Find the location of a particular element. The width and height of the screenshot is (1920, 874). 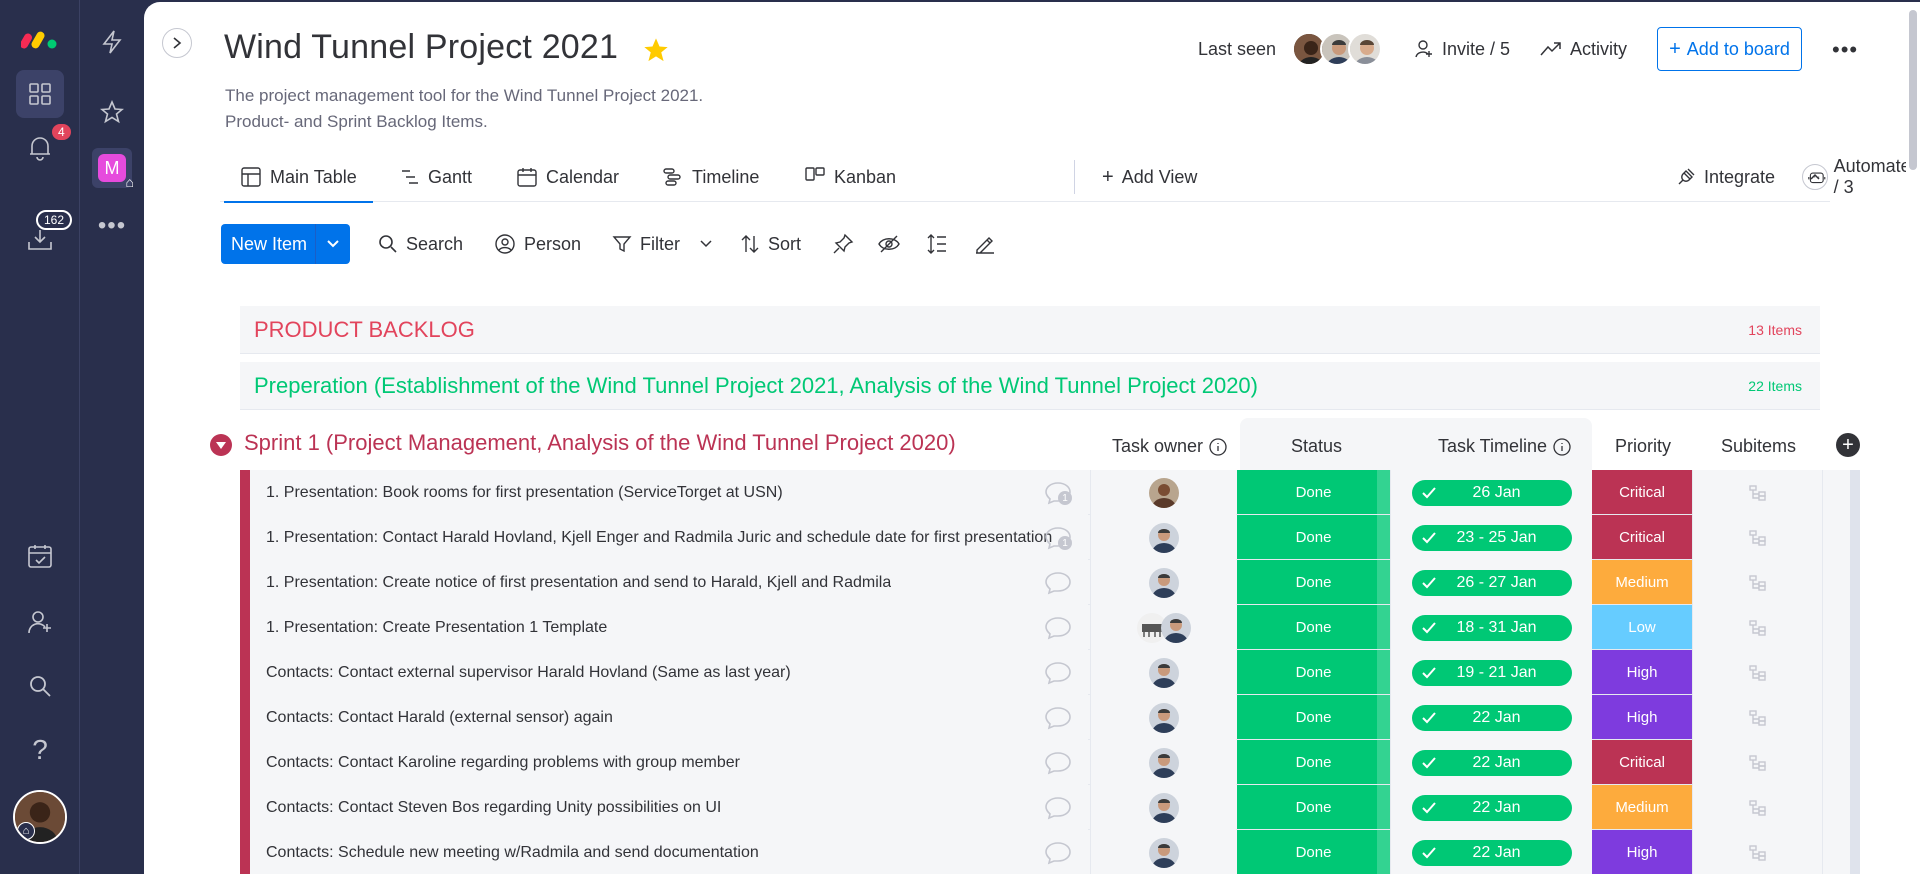

timeline-pill: 19 - 21 Jan is located at coordinates (1491, 672).